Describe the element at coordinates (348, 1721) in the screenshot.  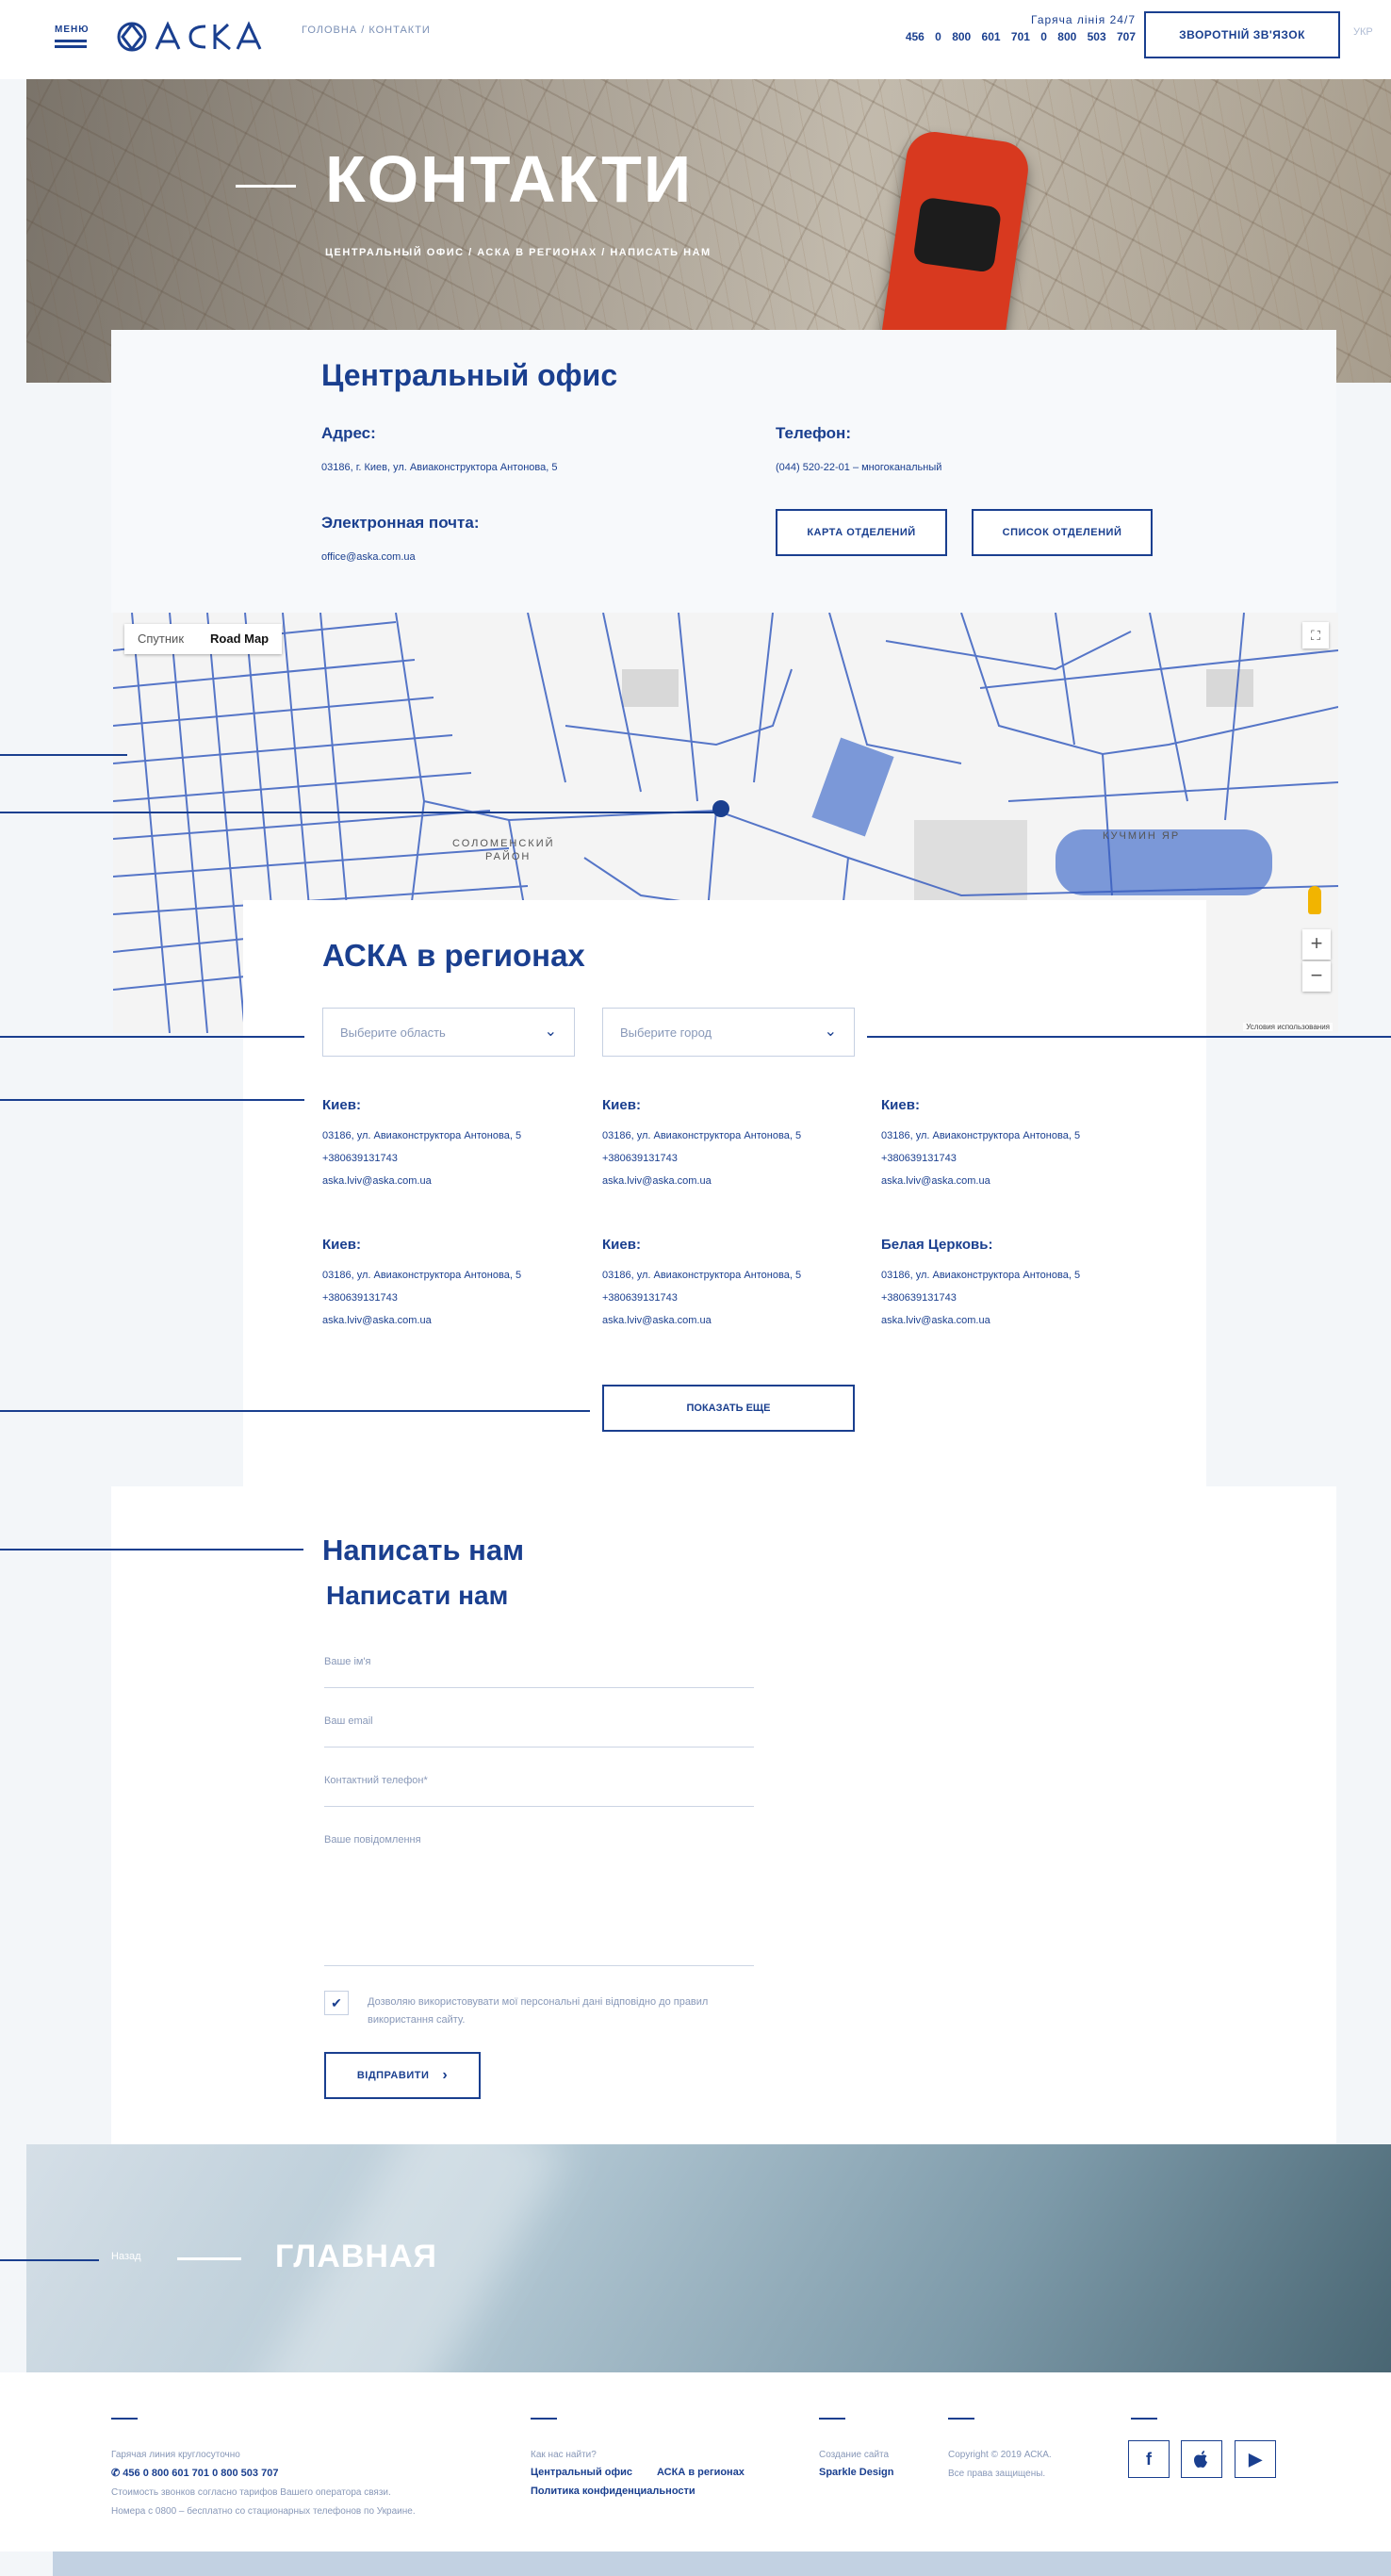
I see `email-field-placeholder: Ваш email` at that location.